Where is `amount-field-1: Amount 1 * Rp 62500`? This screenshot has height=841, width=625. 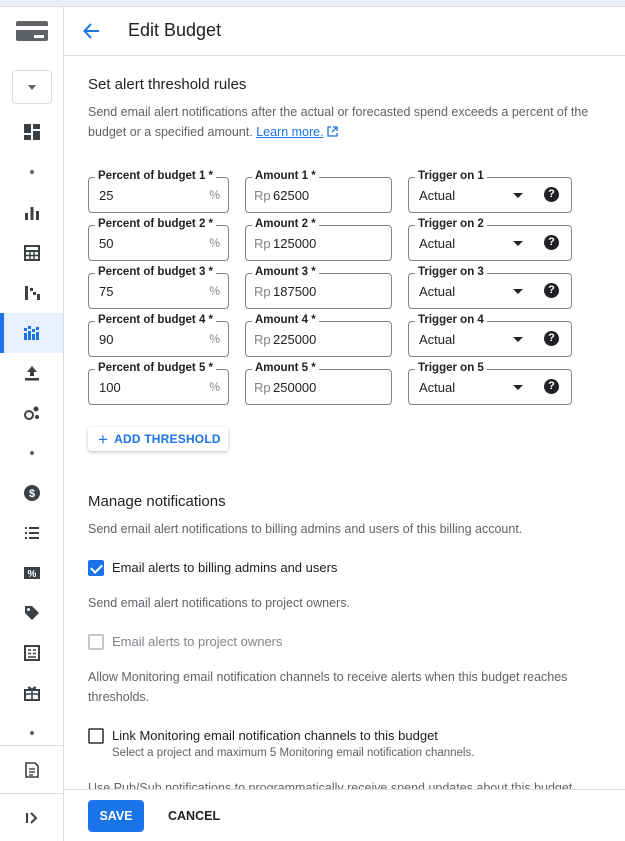 amount-field-1: Amount 1 * Rp 62500 is located at coordinates (318, 191).